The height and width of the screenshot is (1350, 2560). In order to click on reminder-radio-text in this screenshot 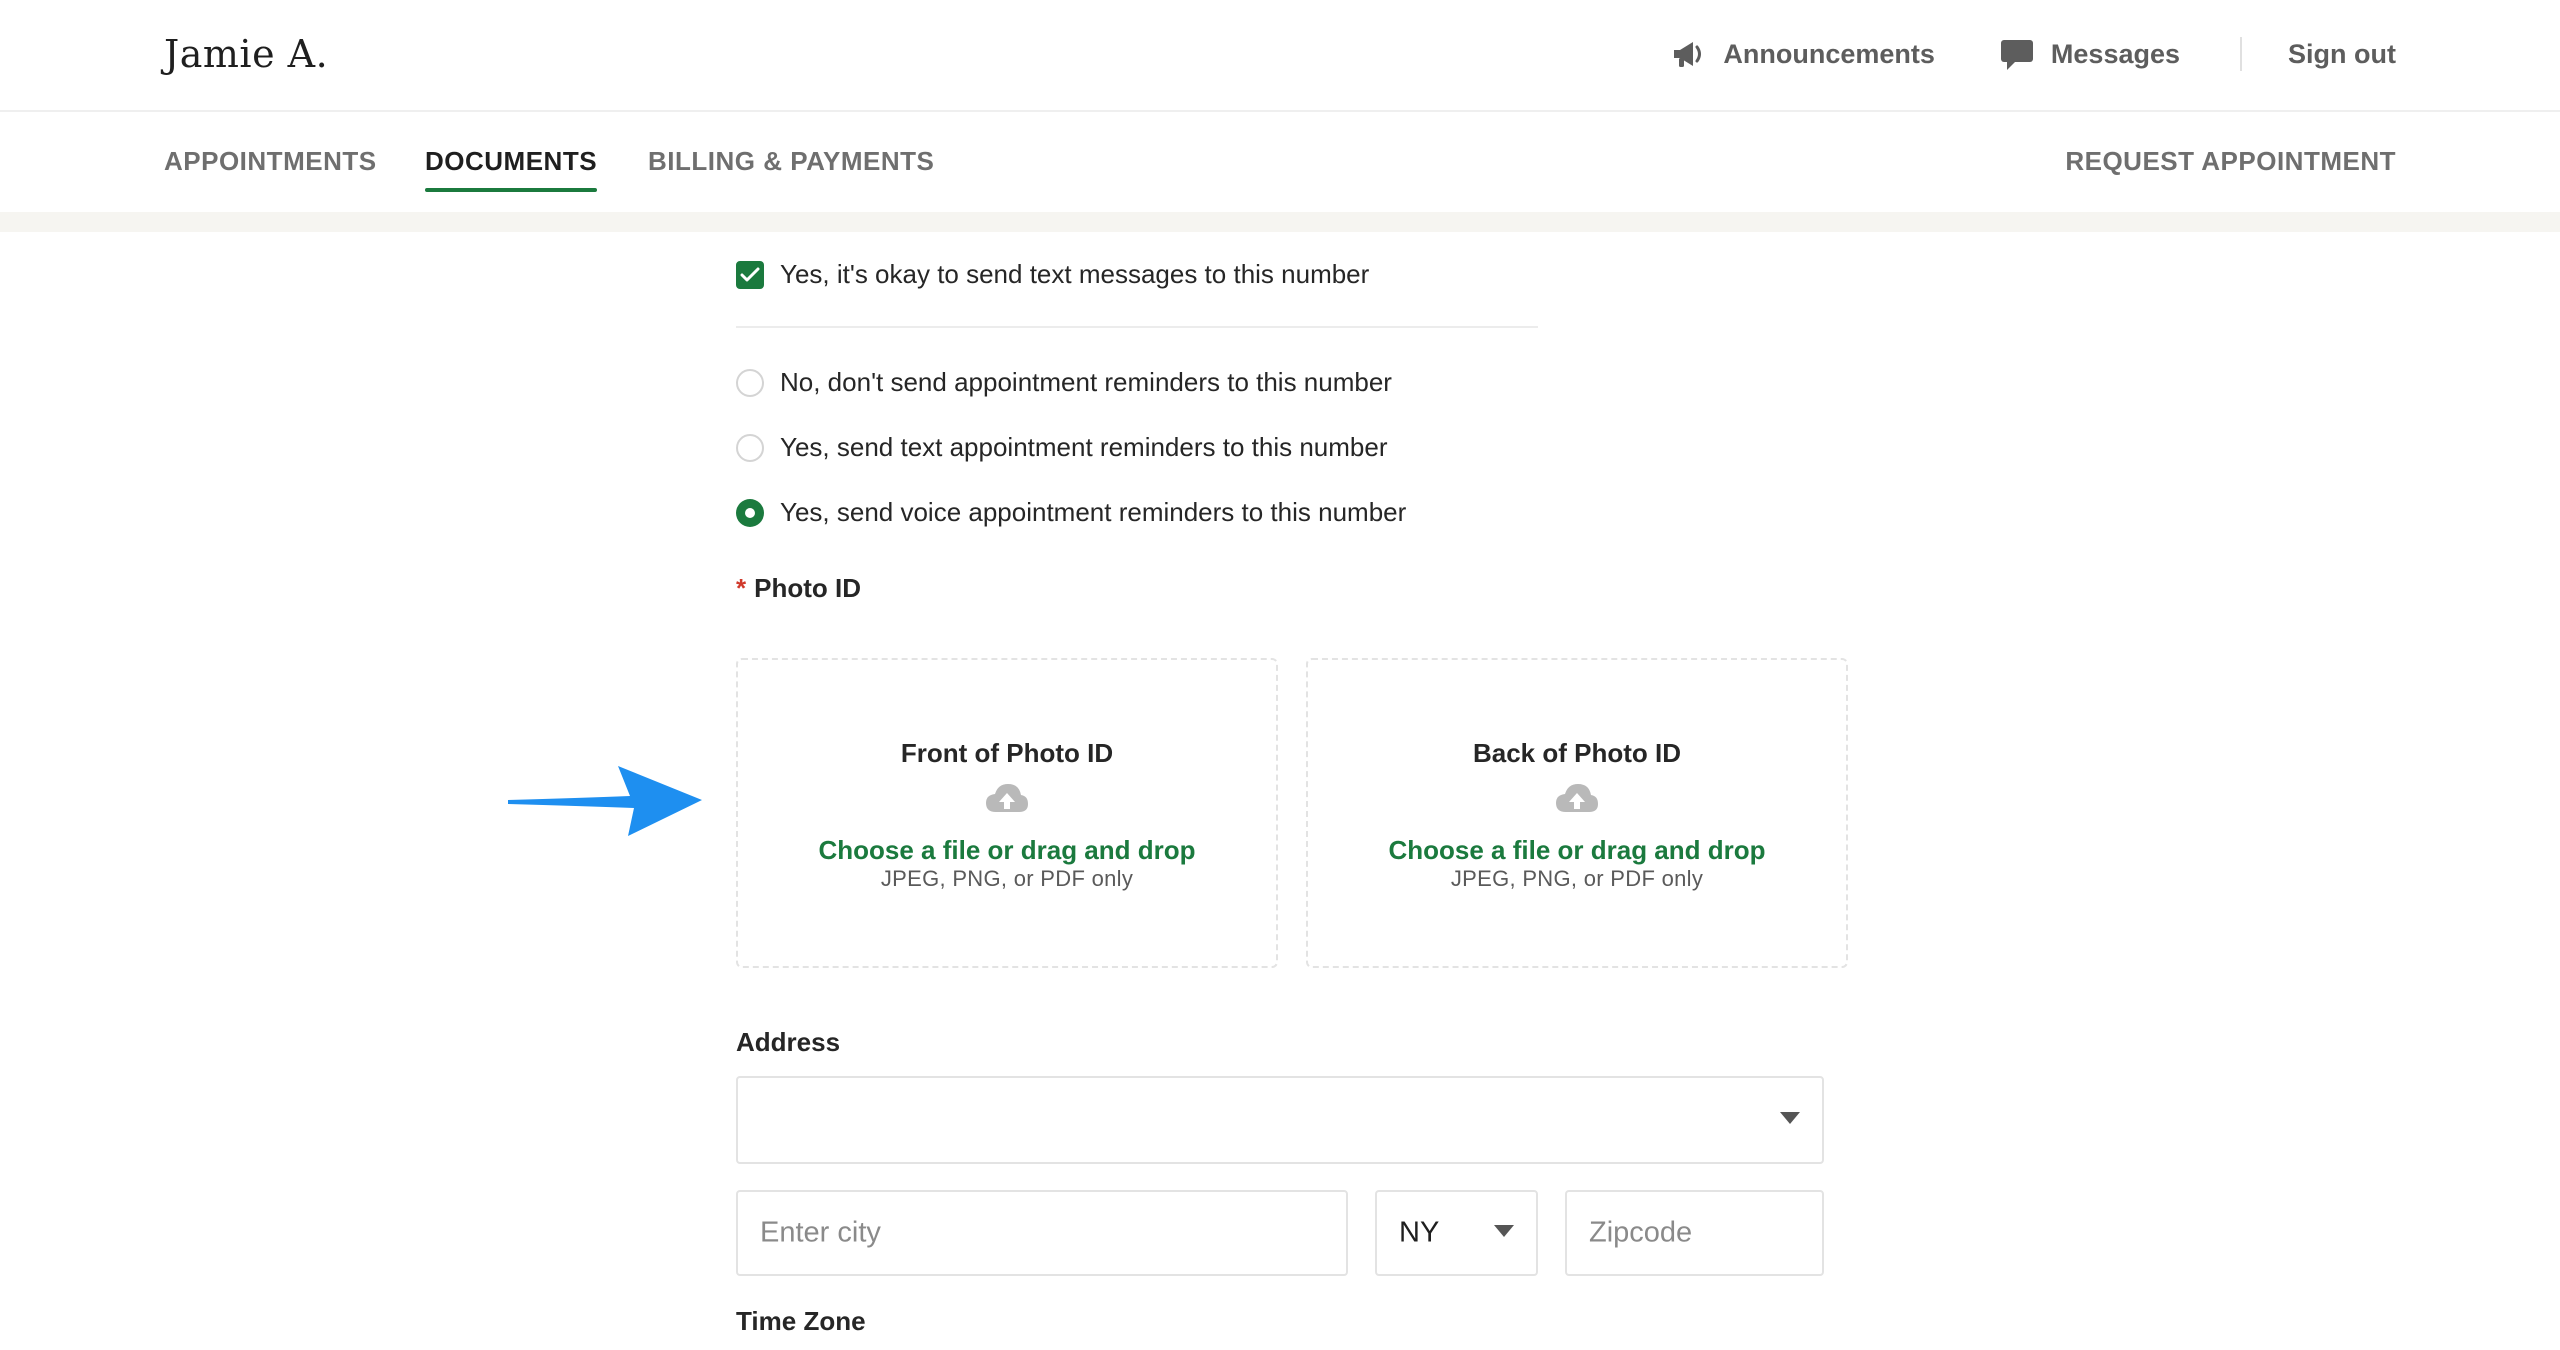, I will do `click(750, 447)`.